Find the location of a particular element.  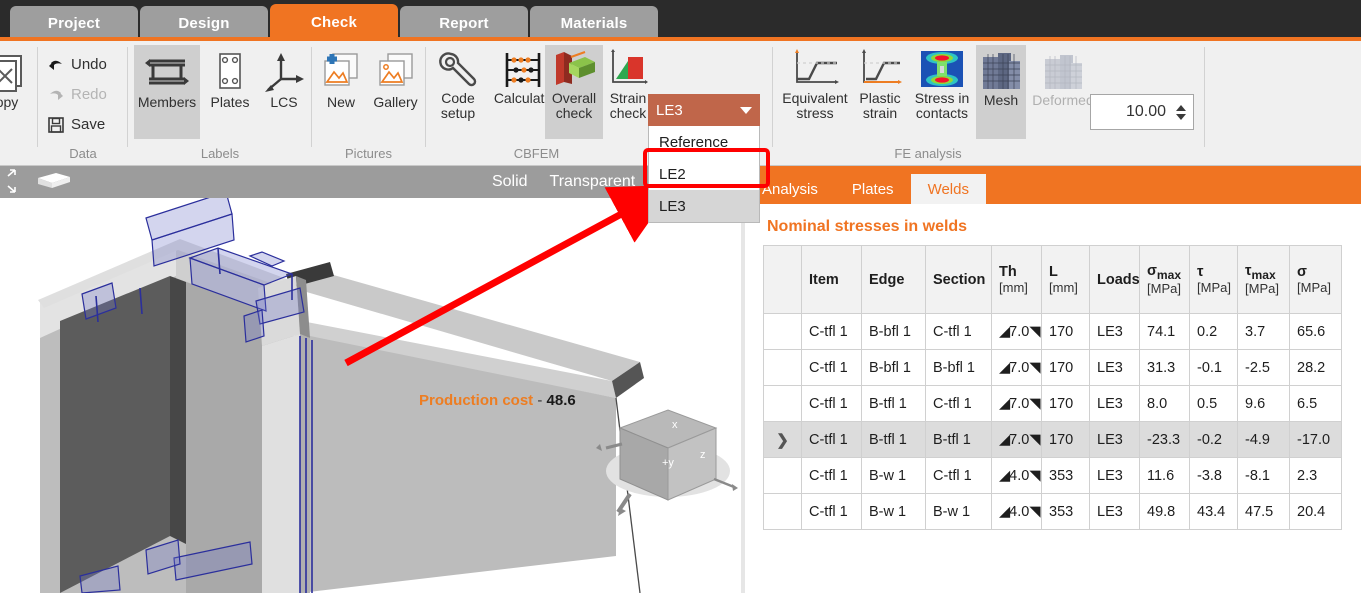

spinner-down-icon is located at coordinates (1181, 116).